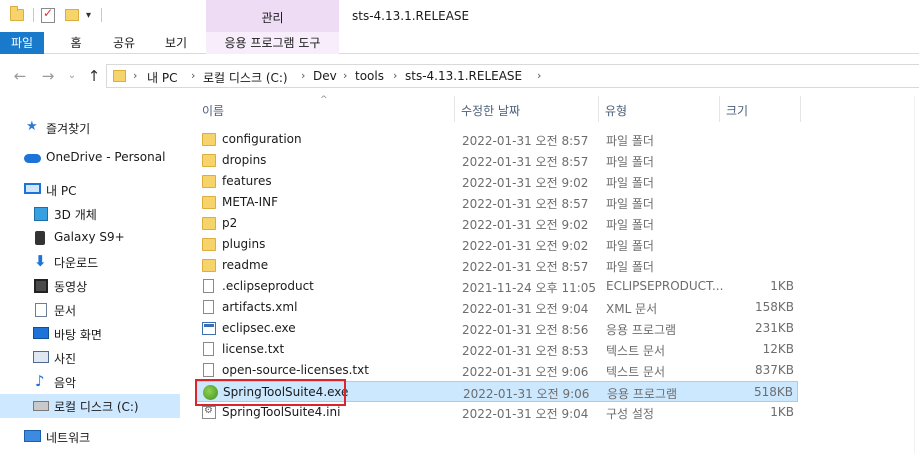 This screenshot has width=919, height=453. What do you see at coordinates (71, 287) in the screenshot?
I see `sidebar-item-label: 동영상` at bounding box center [71, 287].